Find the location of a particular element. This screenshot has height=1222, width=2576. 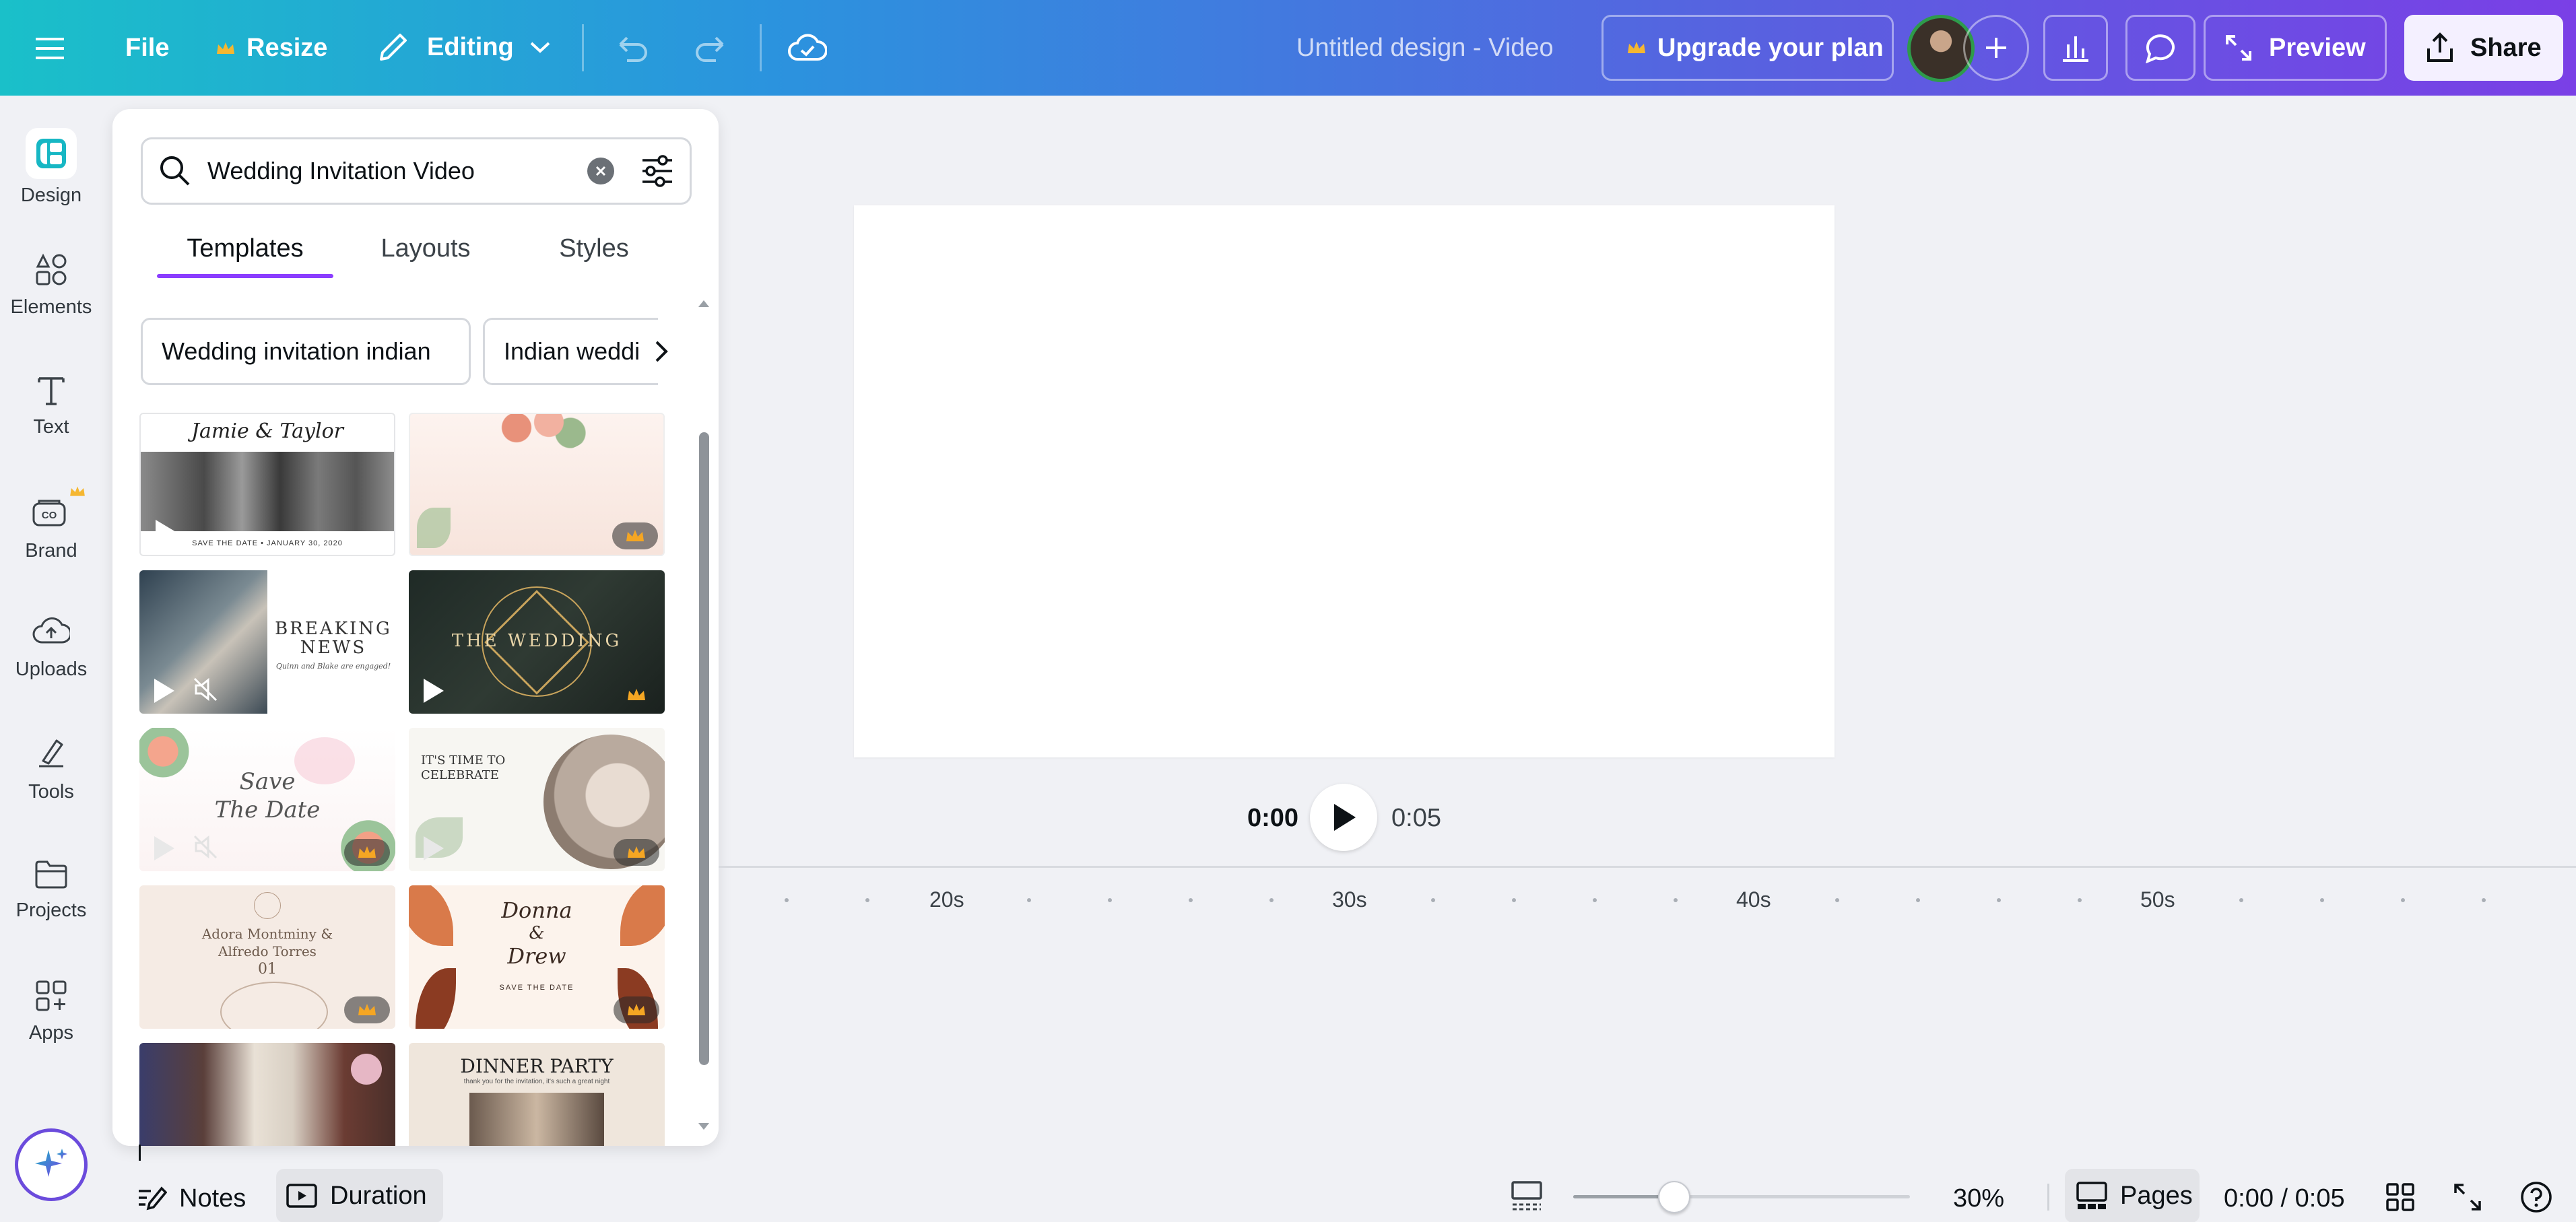

suggestion-chip: Indian weddi is located at coordinates (570, 351).